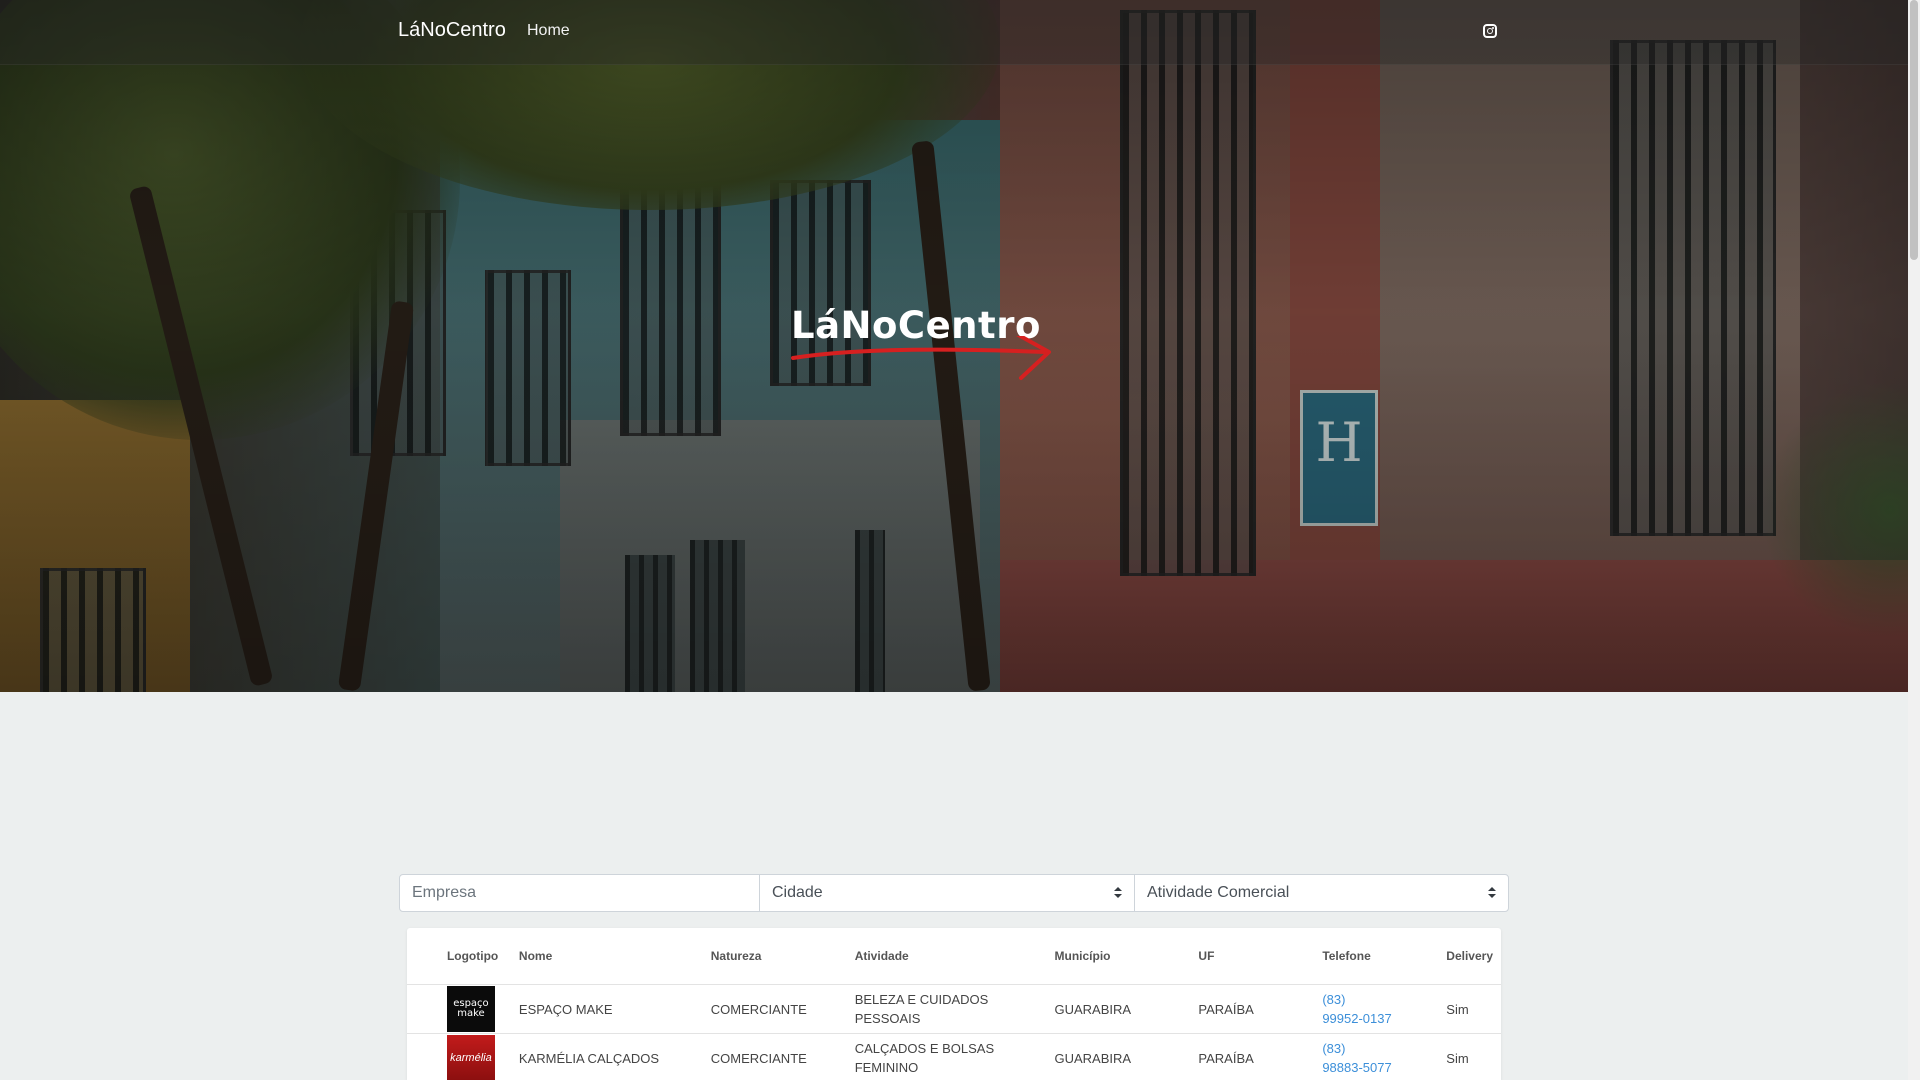  I want to click on column-header-name: Nome, so click(606, 956).